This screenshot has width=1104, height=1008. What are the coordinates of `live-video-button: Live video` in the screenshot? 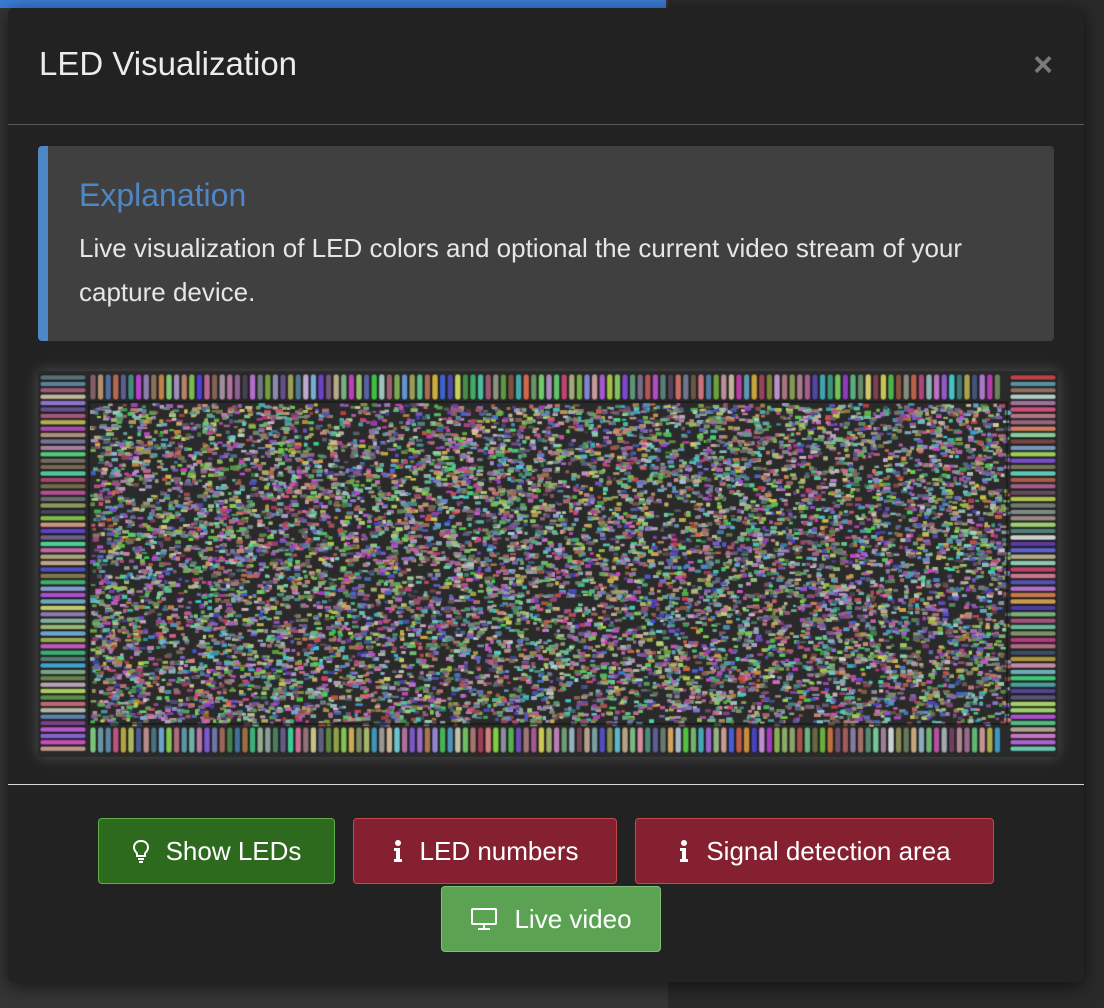 It's located at (551, 919).